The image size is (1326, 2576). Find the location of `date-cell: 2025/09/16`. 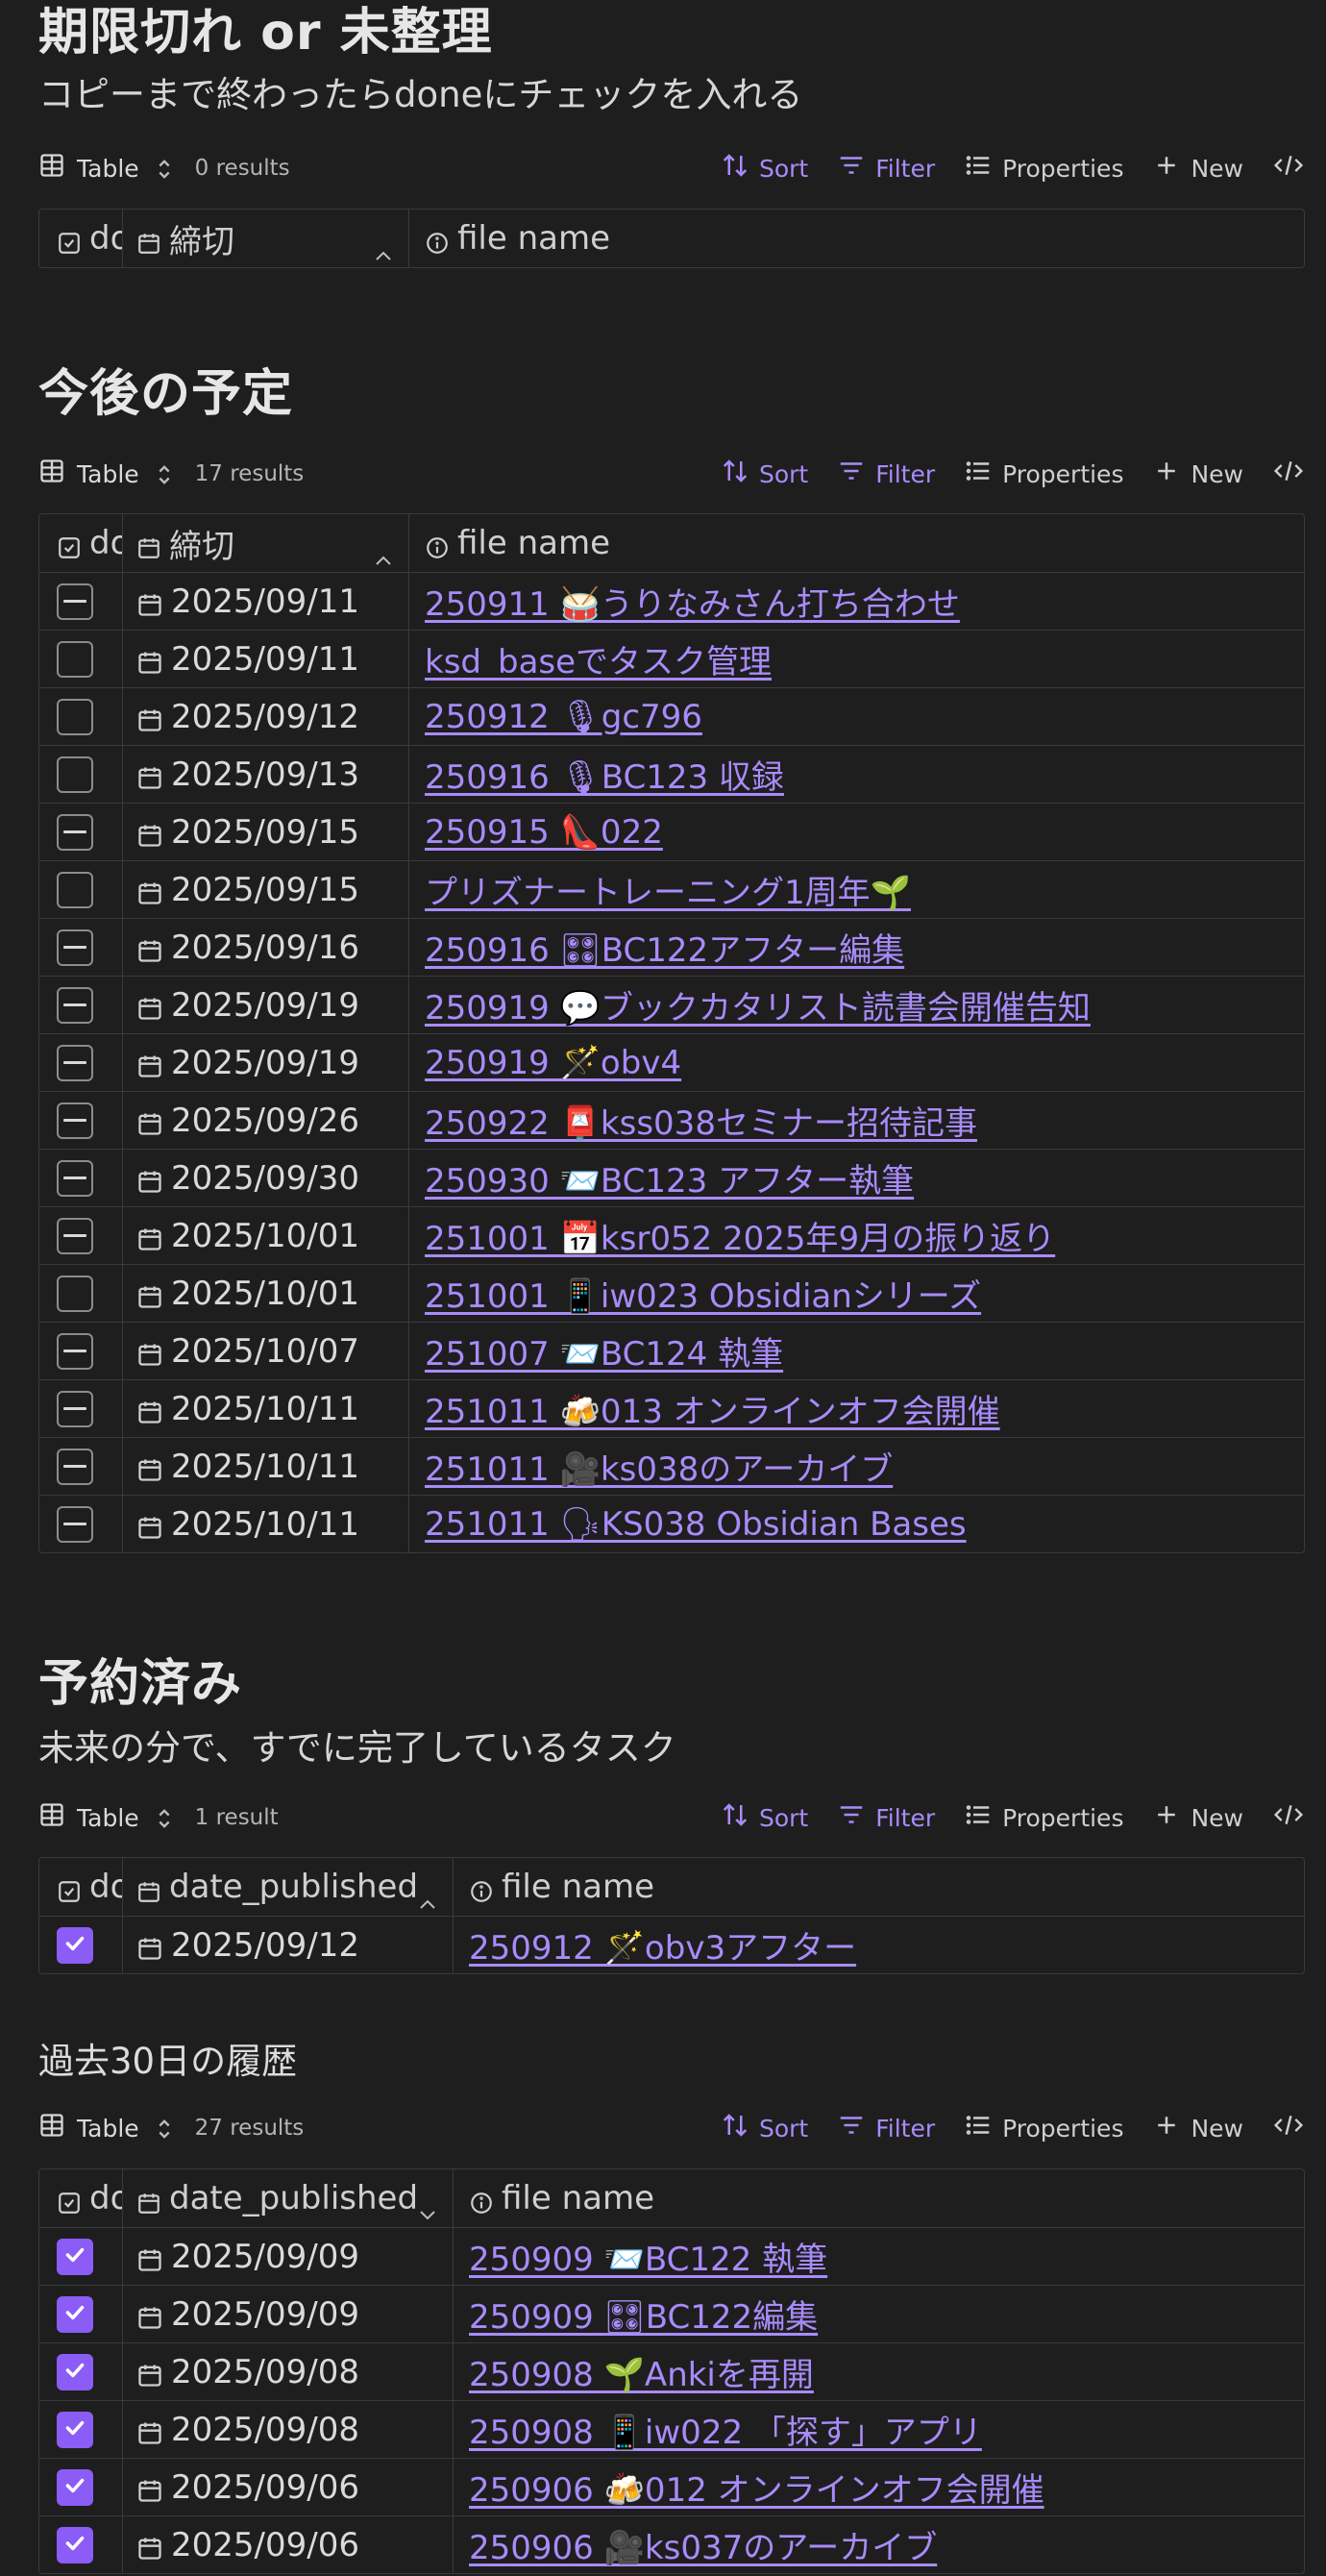

date-cell: 2025/09/16 is located at coordinates (265, 947).